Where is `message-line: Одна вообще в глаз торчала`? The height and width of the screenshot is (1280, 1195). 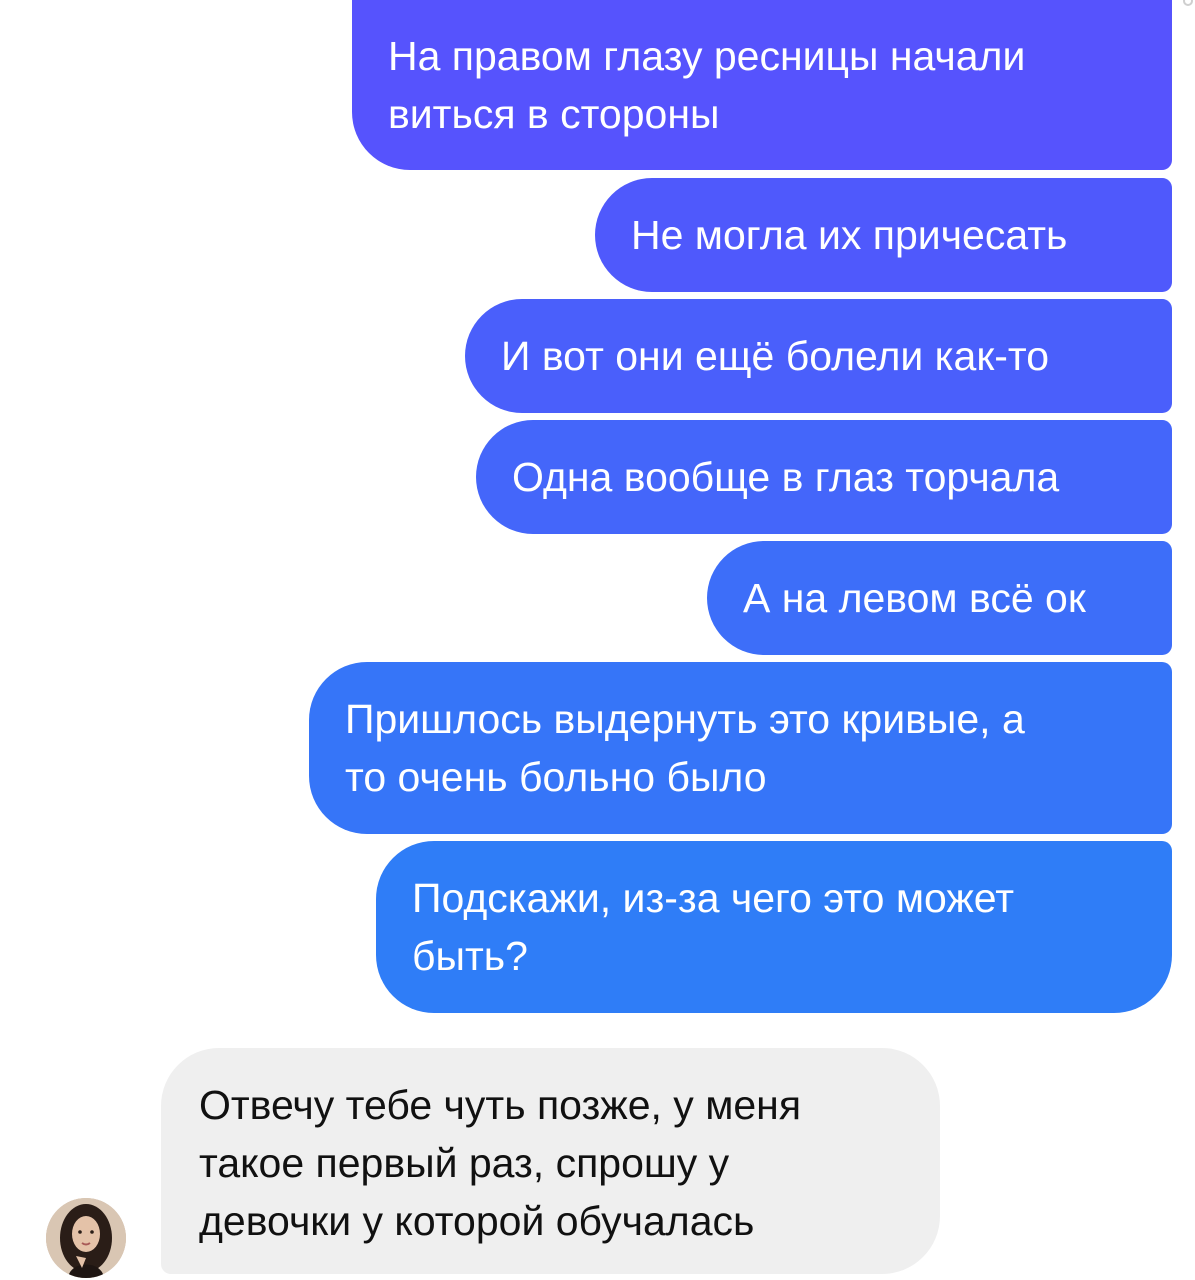
message-line: Одна вообще в глаз торчала is located at coordinates (786, 477).